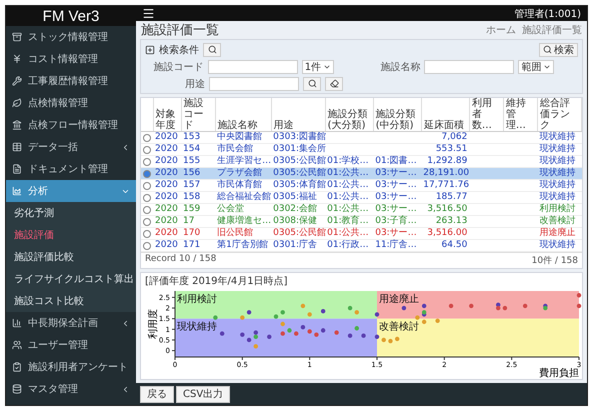 This screenshot has height=411, width=593. Describe the element at coordinates (71, 103) in the screenshot. I see `sidebar-item: 点検情報管理` at that location.